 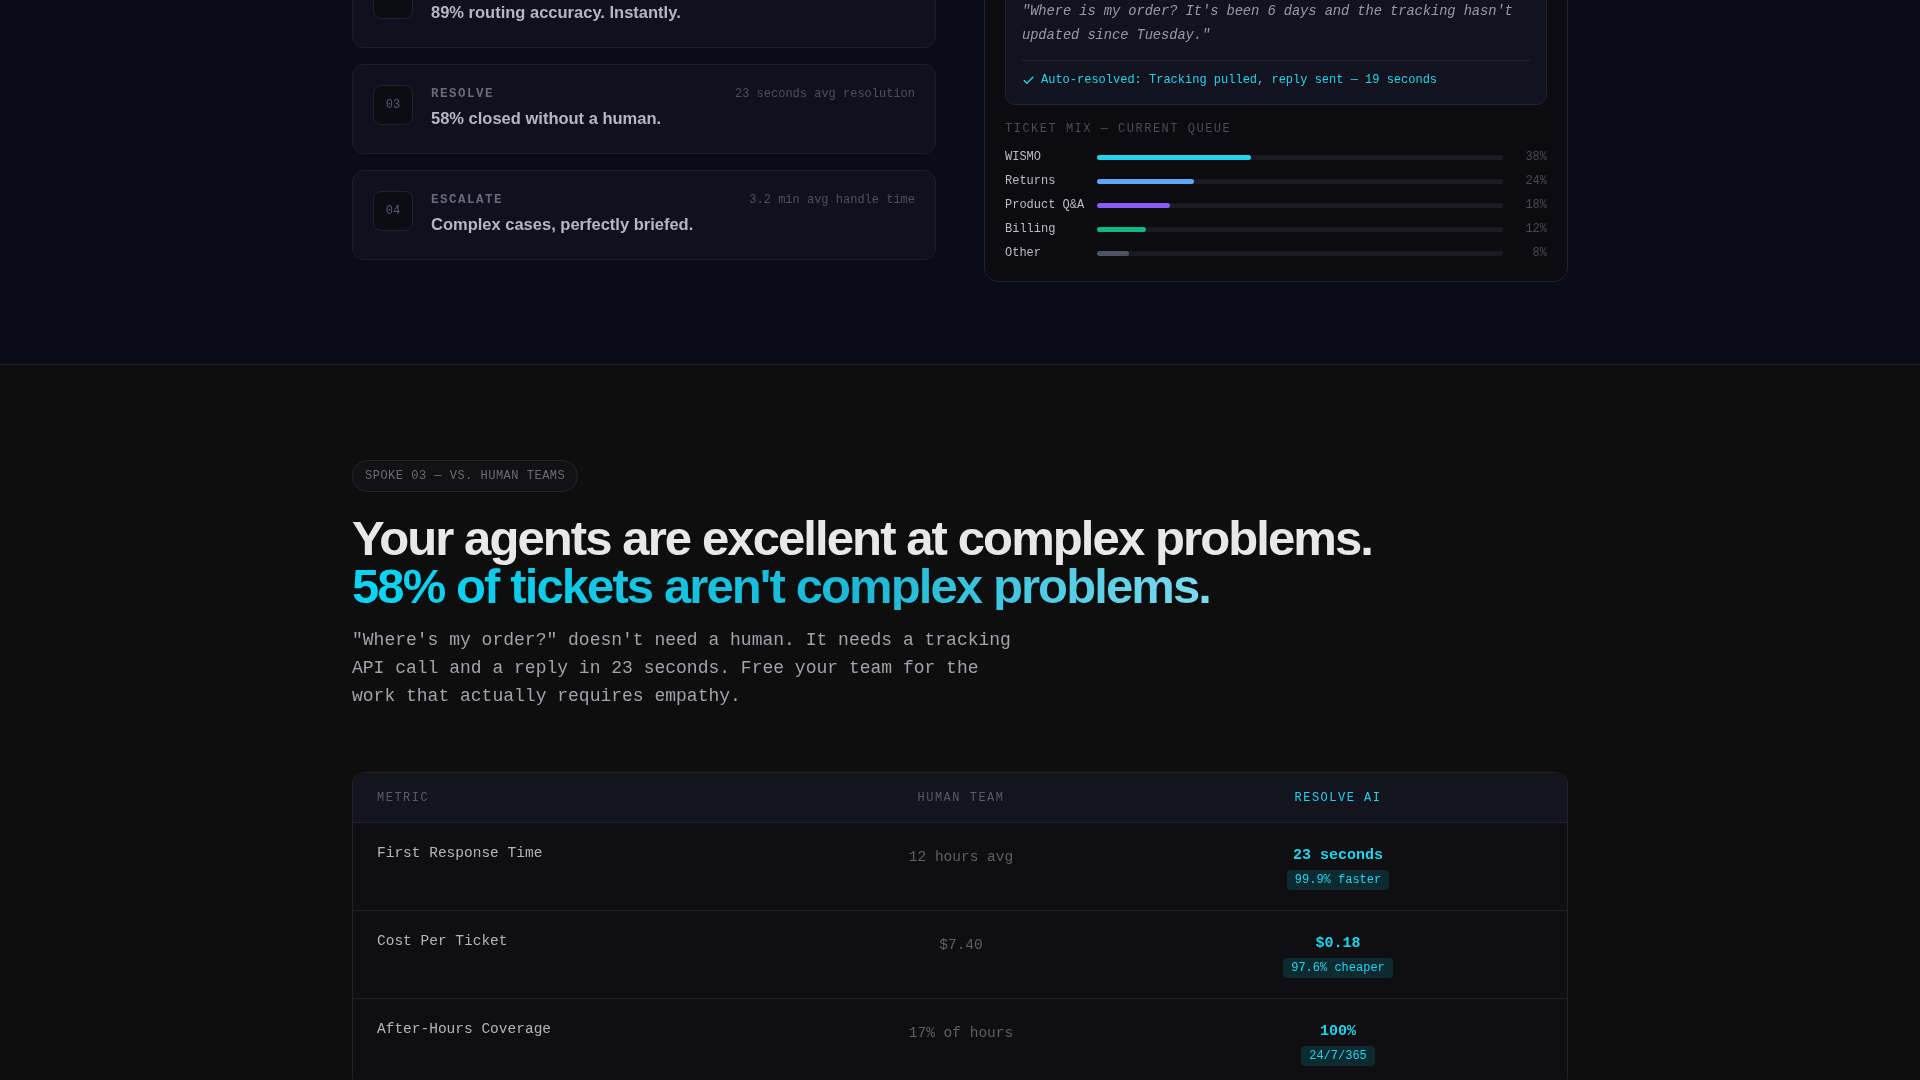 I want to click on step-label: RESOLVE, so click(x=462, y=94).